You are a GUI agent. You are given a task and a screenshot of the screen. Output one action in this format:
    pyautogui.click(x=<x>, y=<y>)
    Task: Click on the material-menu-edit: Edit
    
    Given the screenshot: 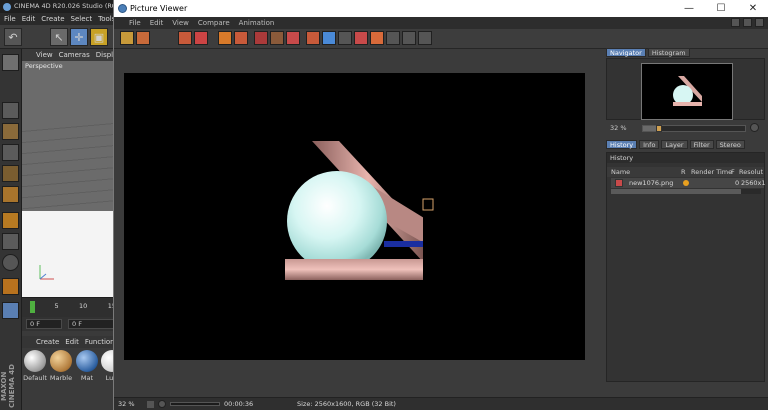 What is the action you would take?
    pyautogui.click(x=72, y=342)
    